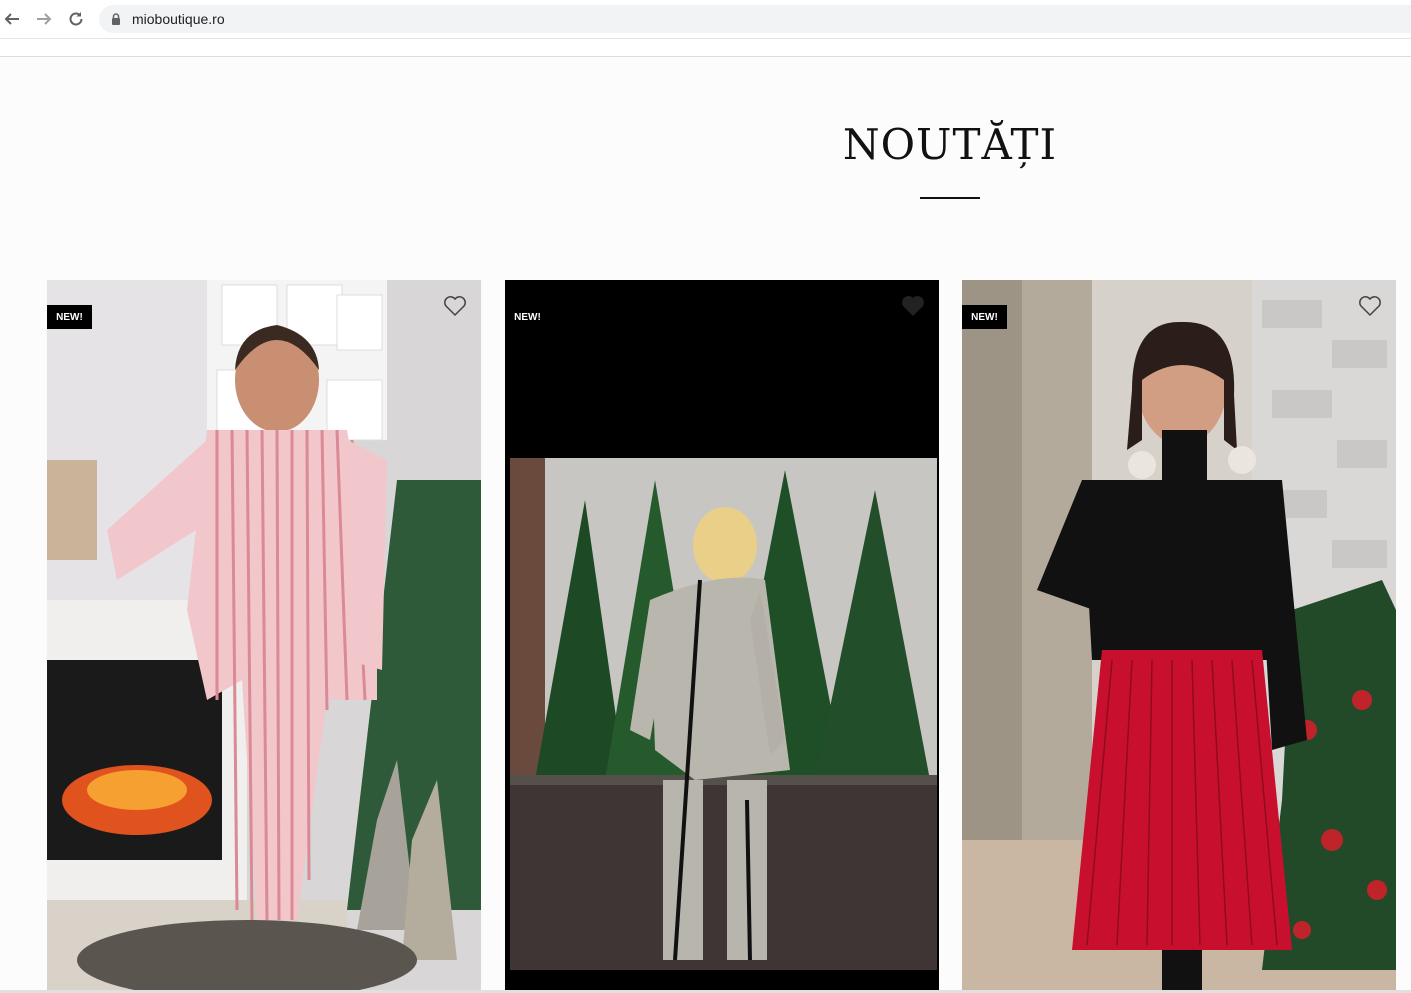  I want to click on arrow-right-icon, so click(44, 19).